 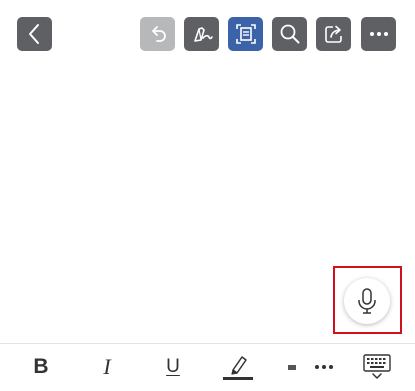 What do you see at coordinates (41, 367) in the screenshot?
I see `bold-button: B` at bounding box center [41, 367].